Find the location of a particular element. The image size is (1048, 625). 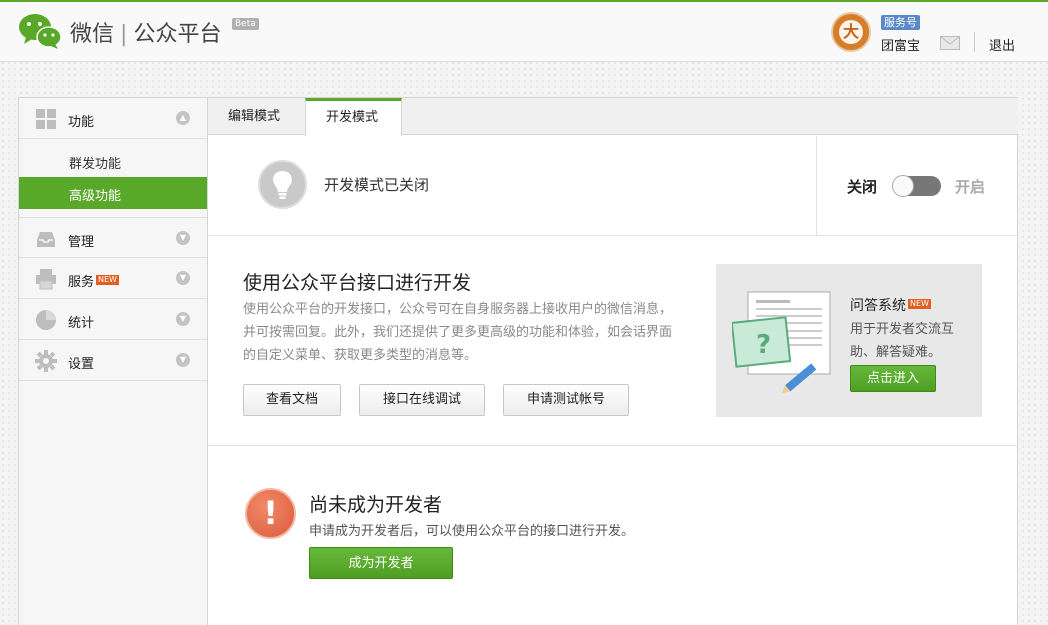

developer-description: 申请成为开发者后，可以使用公众平台的接口进行开发。 is located at coordinates (472, 531).